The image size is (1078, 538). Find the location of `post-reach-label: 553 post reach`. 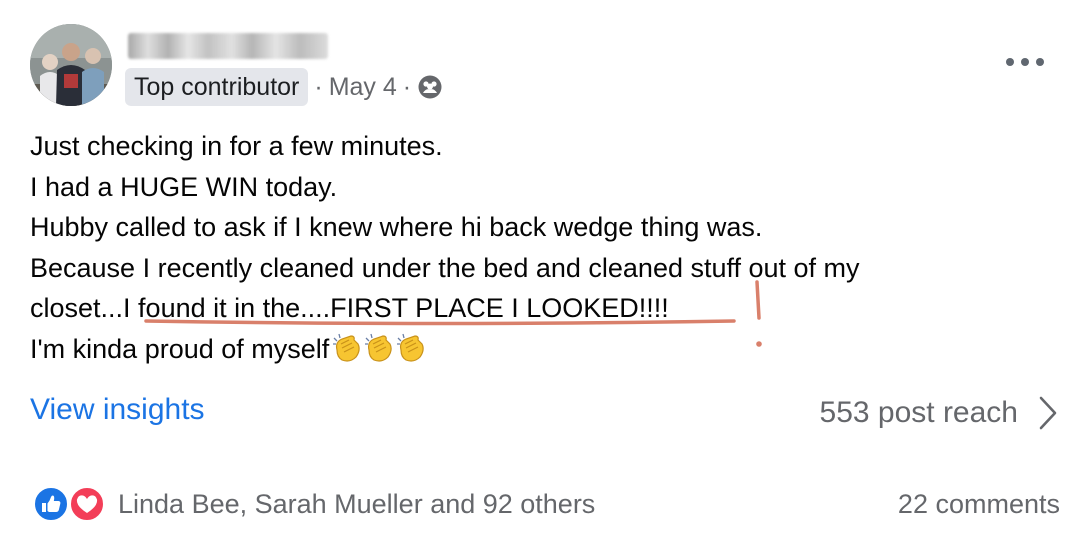

post-reach-label: 553 post reach is located at coordinates (918, 412).